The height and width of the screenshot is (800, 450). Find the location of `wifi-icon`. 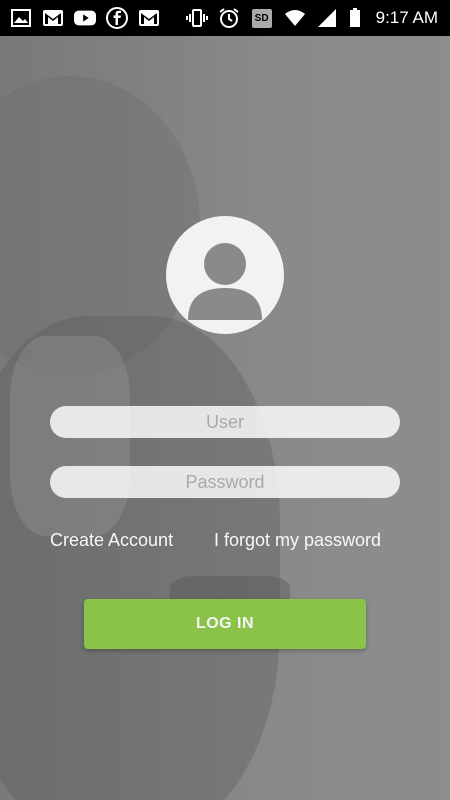

wifi-icon is located at coordinates (295, 18).